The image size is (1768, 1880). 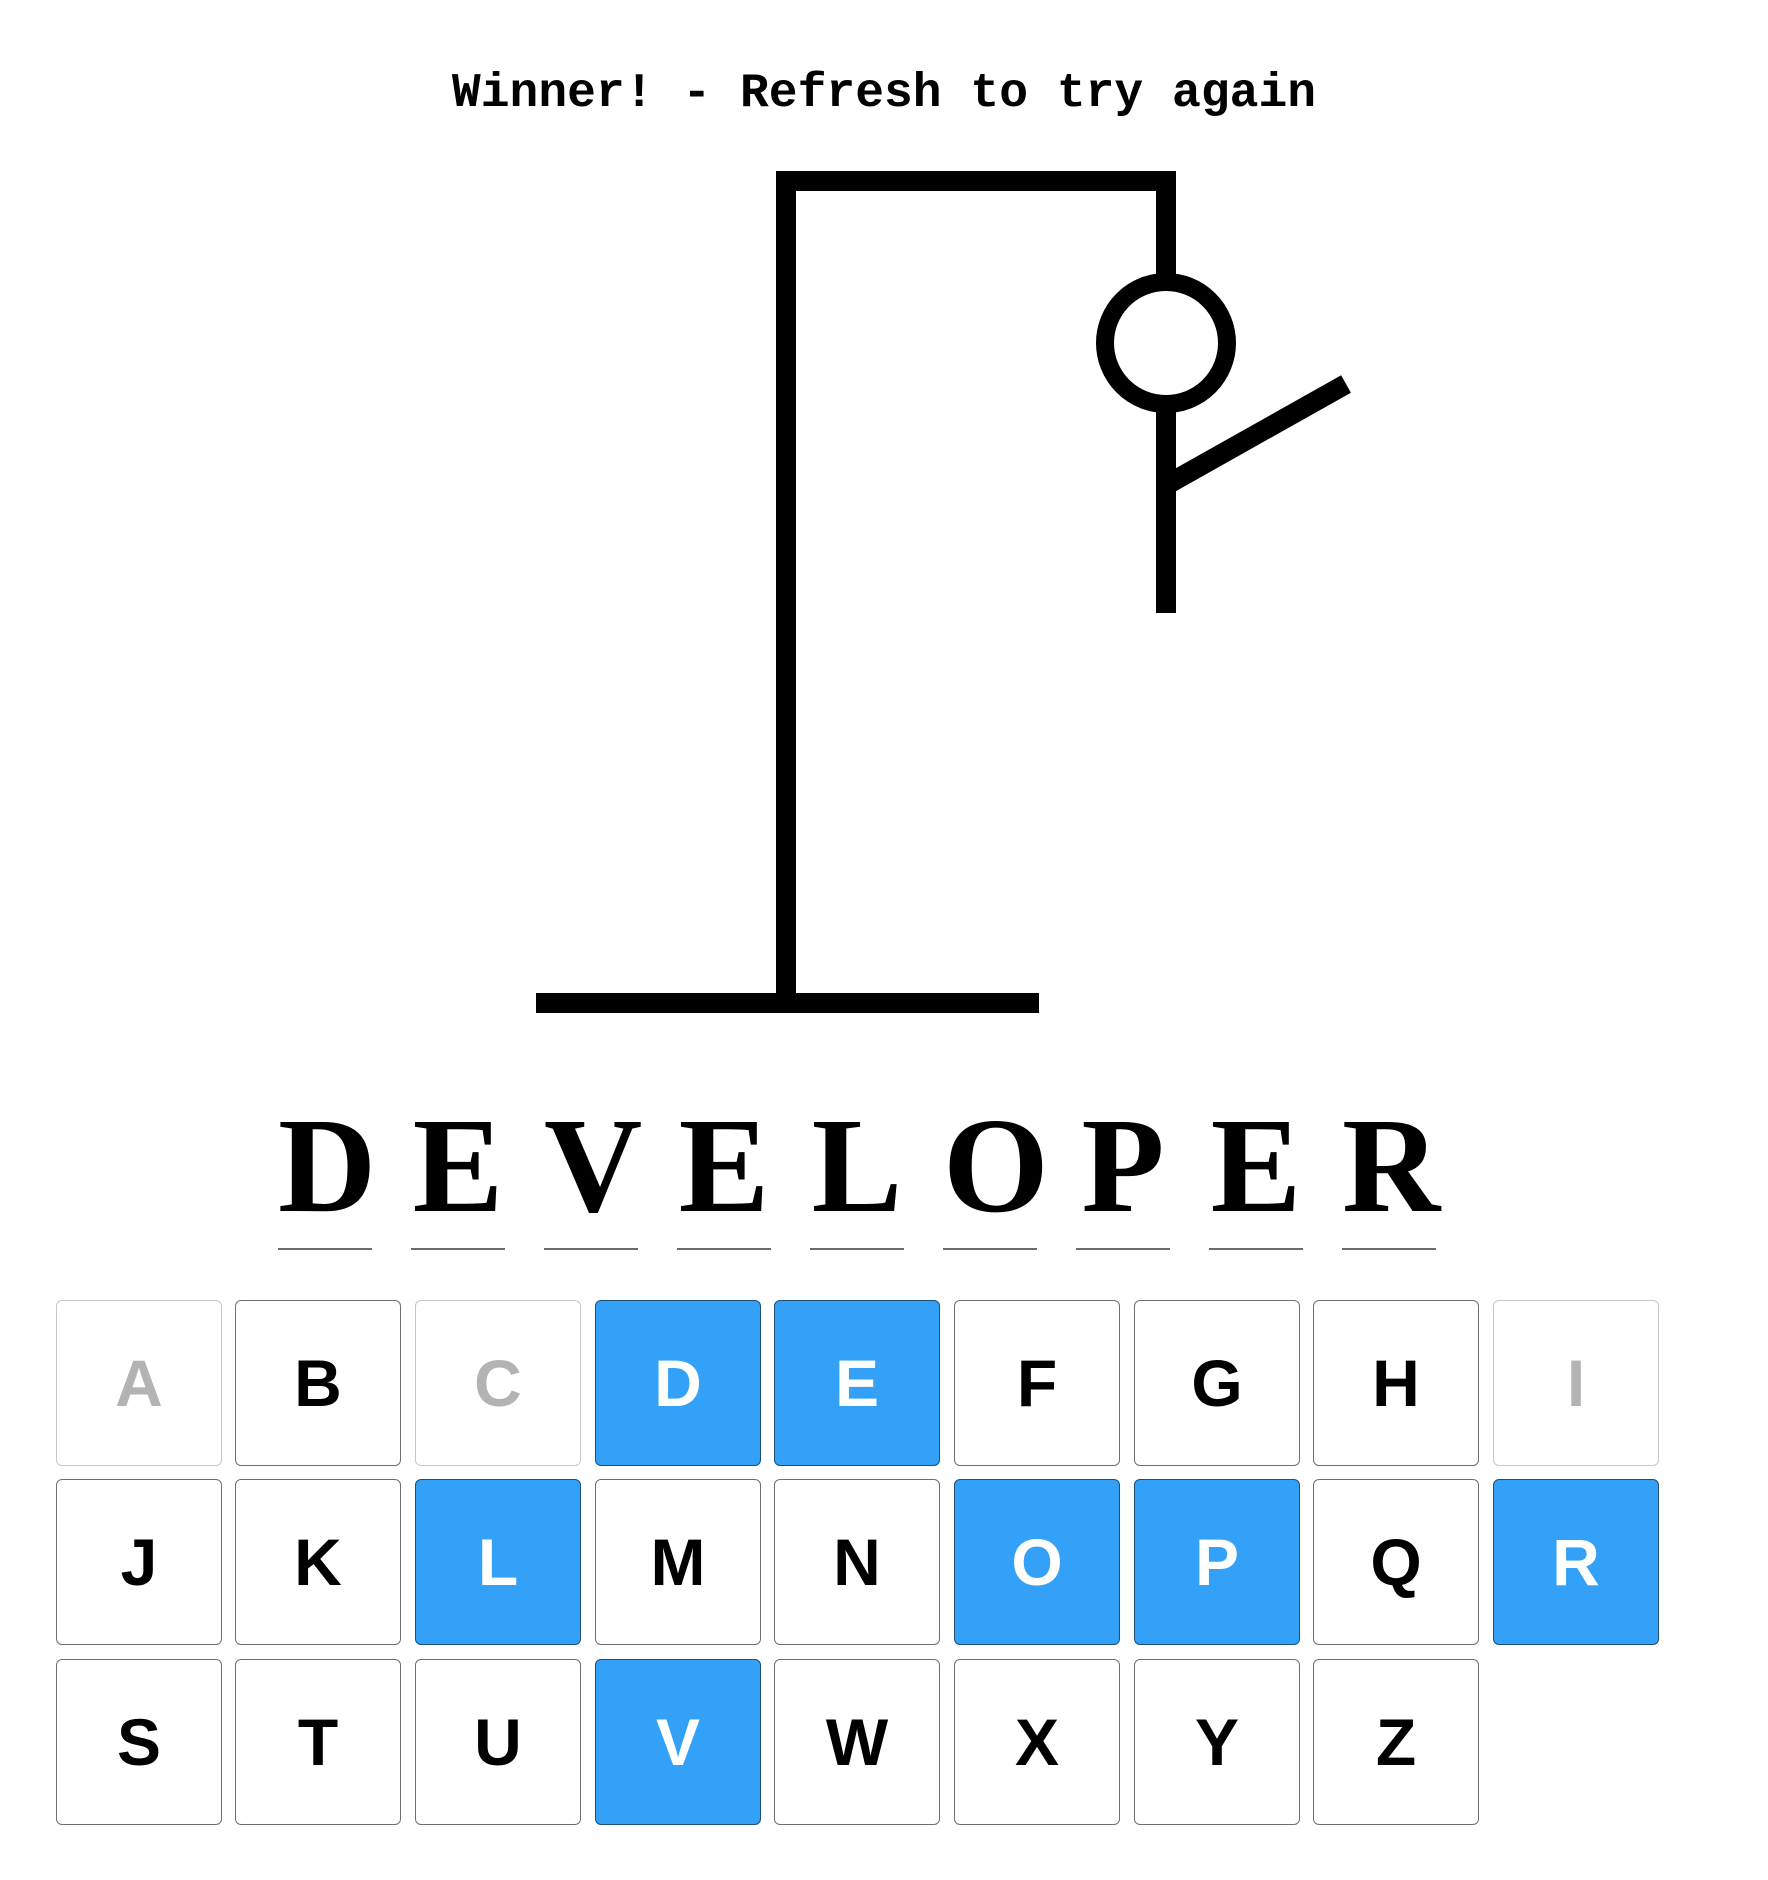 I want to click on letter-key-i: I, so click(x=1576, y=1383).